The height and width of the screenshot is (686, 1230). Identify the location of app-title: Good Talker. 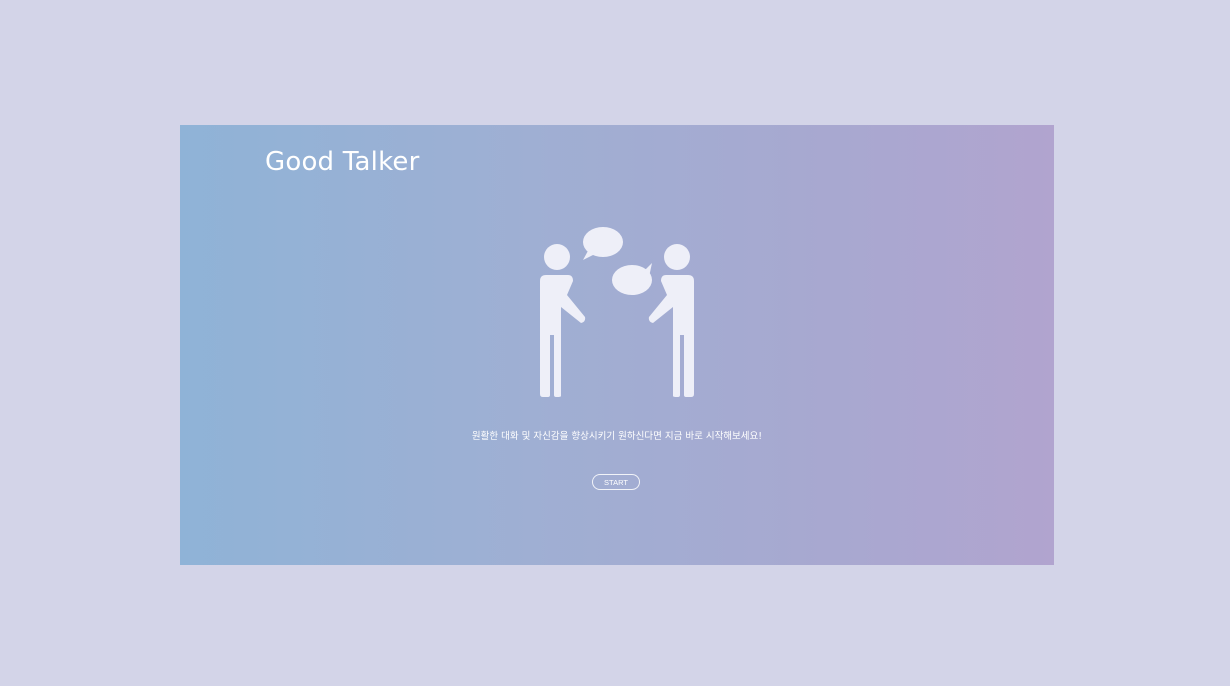
(342, 162).